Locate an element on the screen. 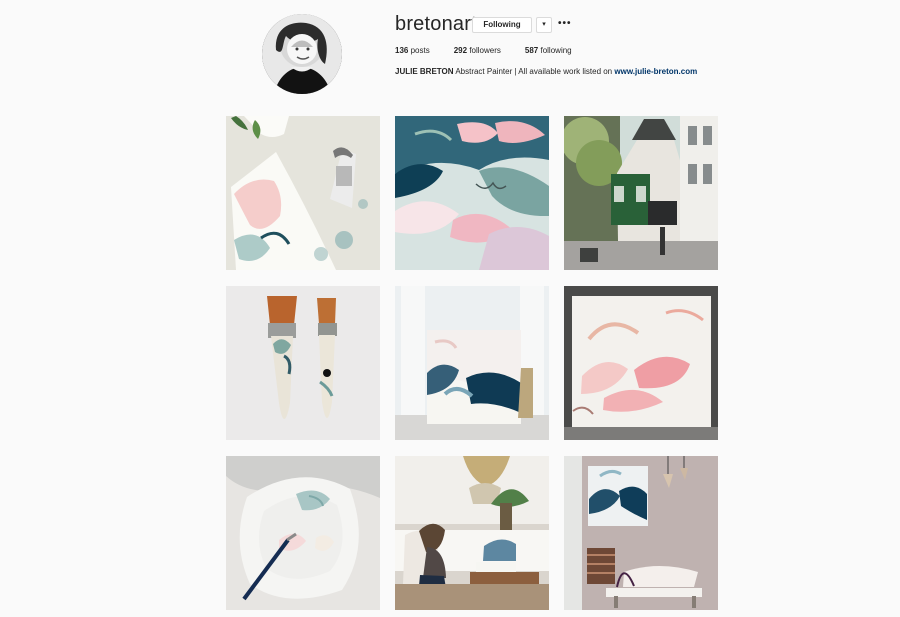 Image resolution: width=900 pixels, height=617 pixels. post-artist-living-room is located at coordinates (472, 533).